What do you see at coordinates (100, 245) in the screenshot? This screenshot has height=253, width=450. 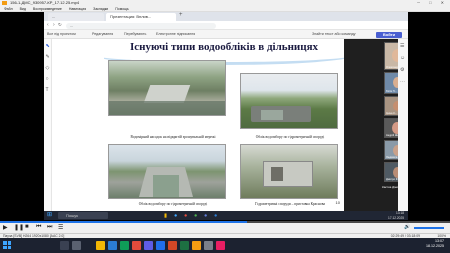 I see `explorer-icon` at bounding box center [100, 245].